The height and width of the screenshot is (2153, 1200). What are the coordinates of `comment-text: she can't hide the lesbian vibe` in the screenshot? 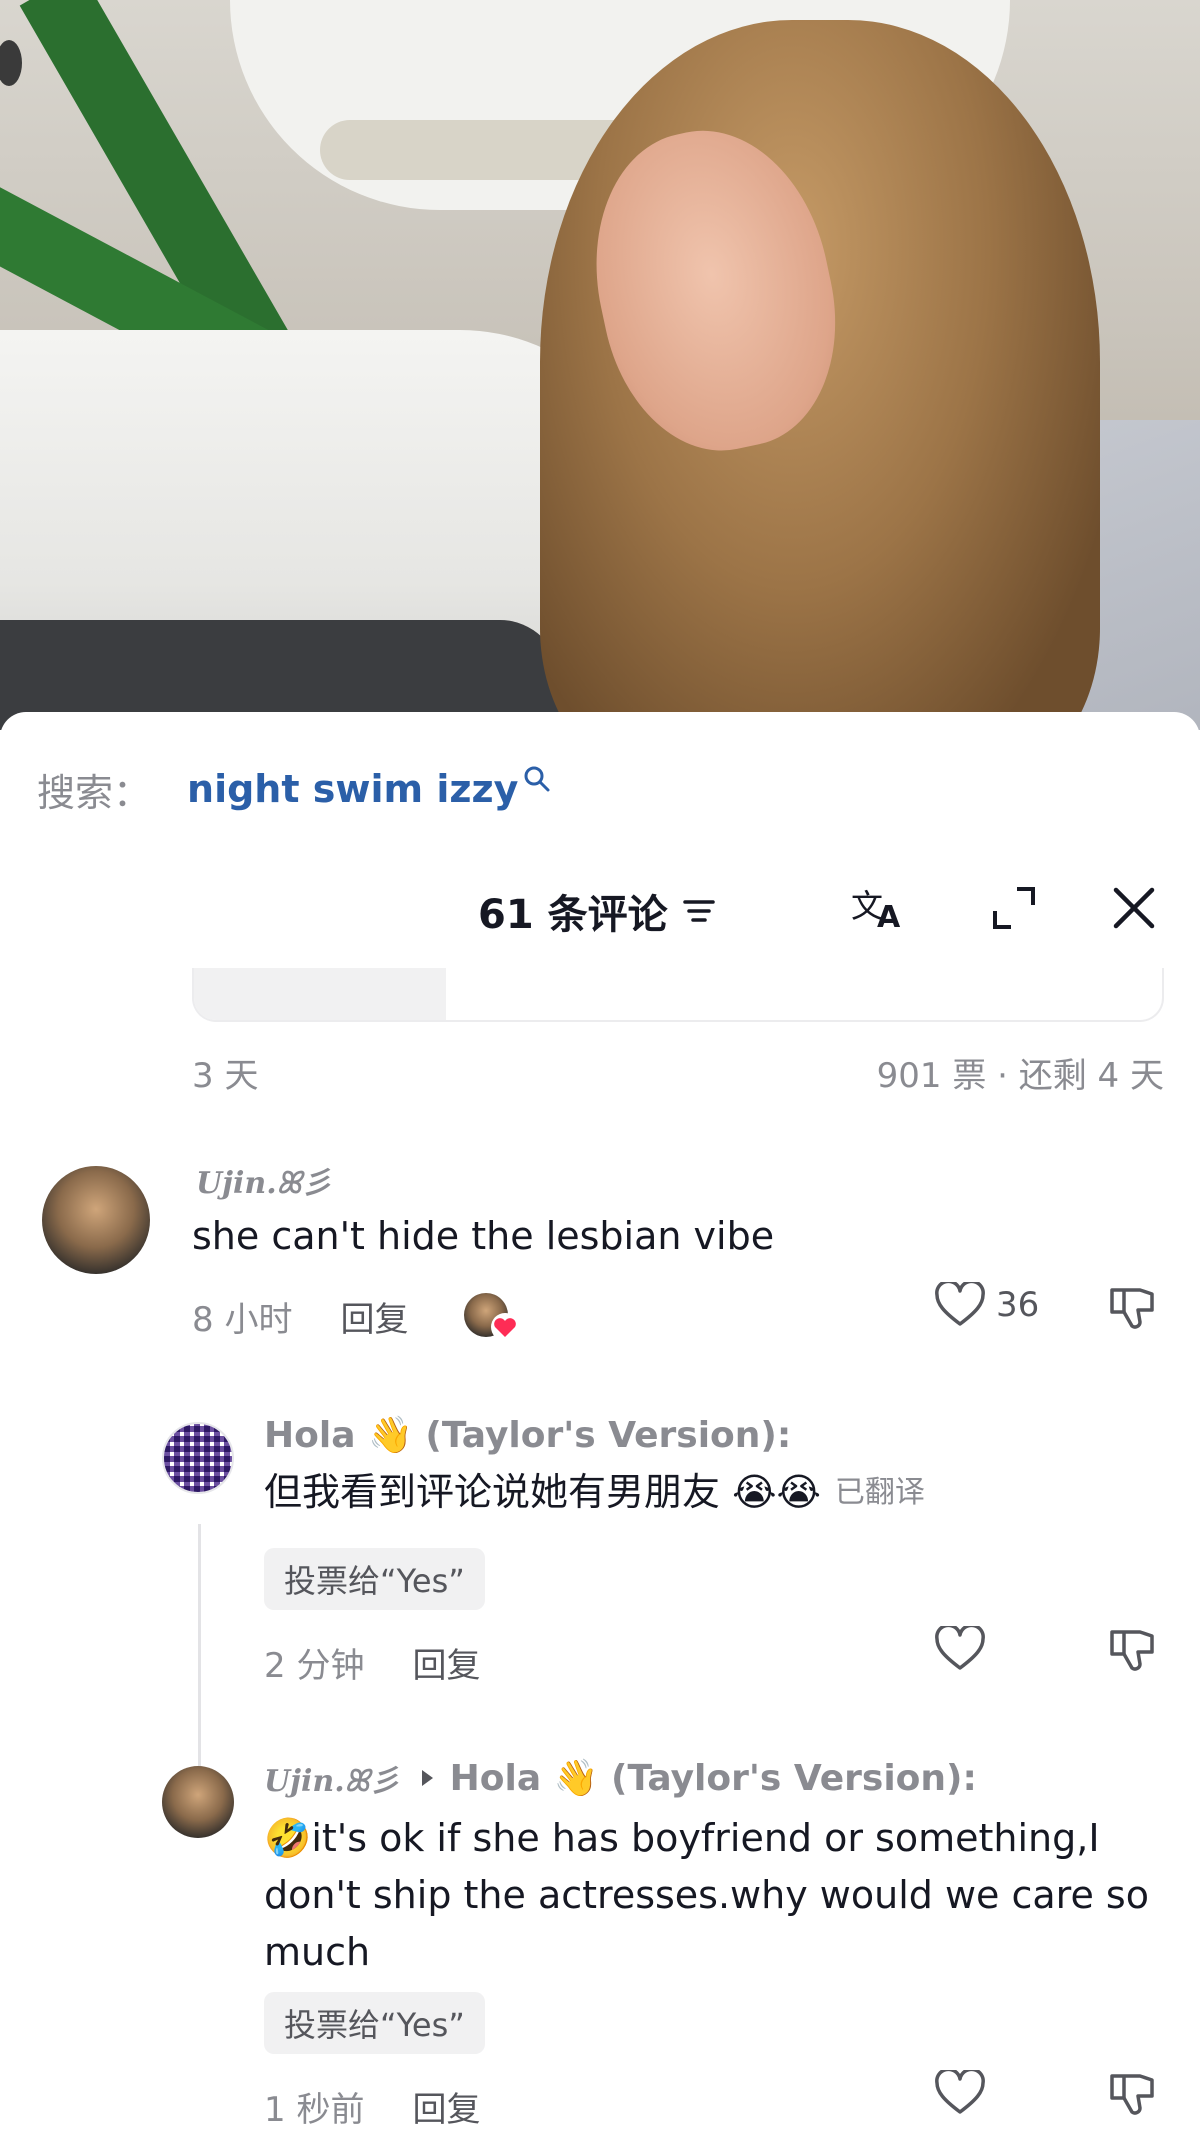 It's located at (483, 1236).